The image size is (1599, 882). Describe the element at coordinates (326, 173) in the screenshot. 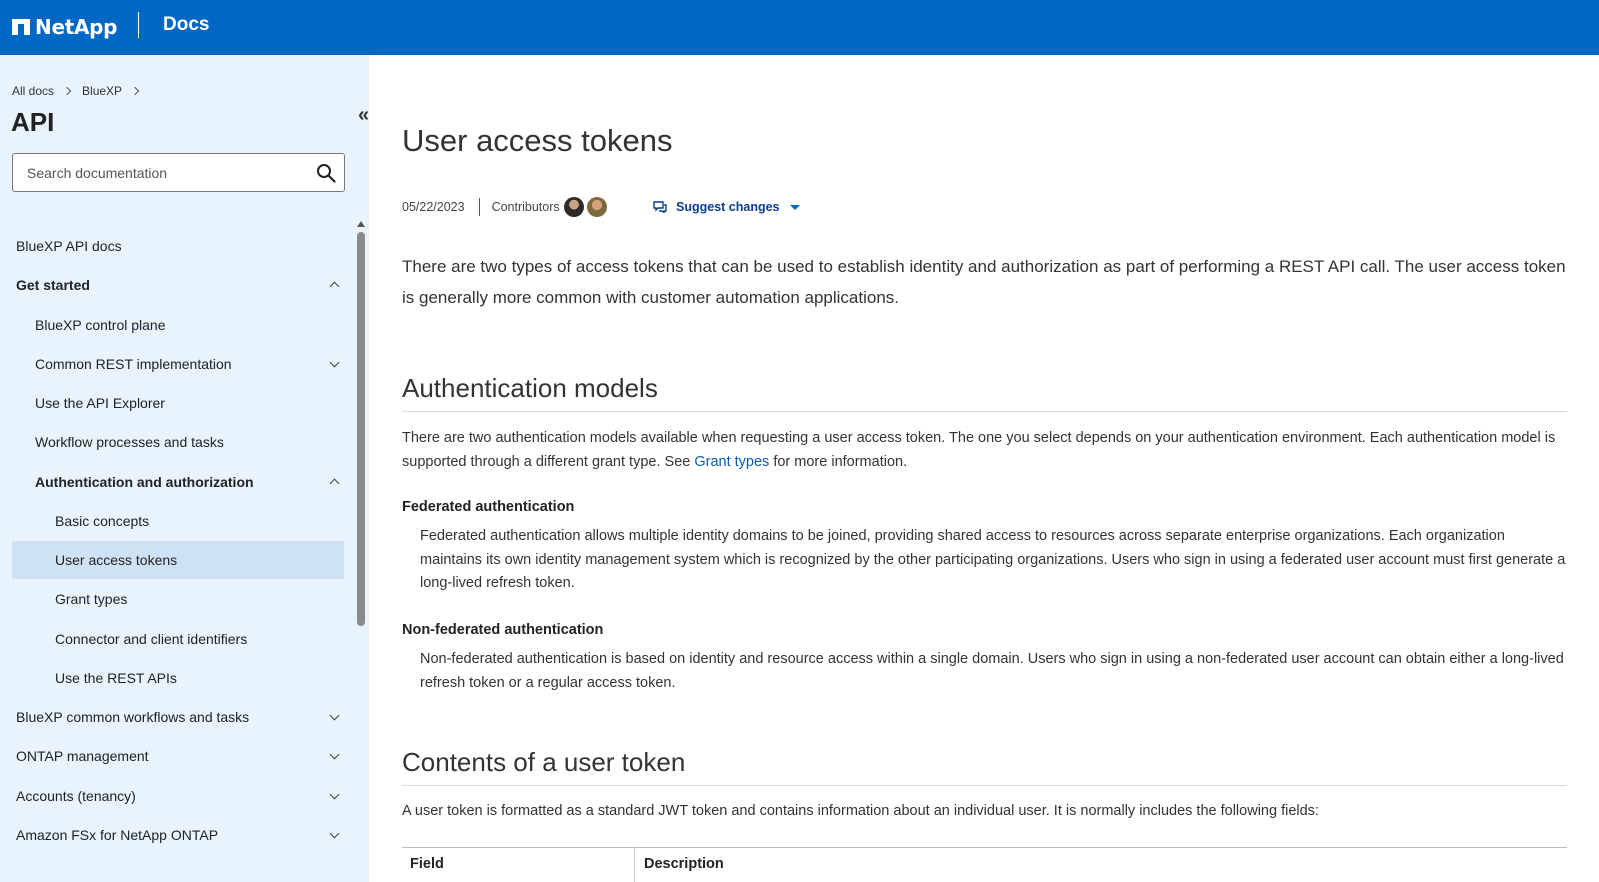

I see `search-icon` at that location.